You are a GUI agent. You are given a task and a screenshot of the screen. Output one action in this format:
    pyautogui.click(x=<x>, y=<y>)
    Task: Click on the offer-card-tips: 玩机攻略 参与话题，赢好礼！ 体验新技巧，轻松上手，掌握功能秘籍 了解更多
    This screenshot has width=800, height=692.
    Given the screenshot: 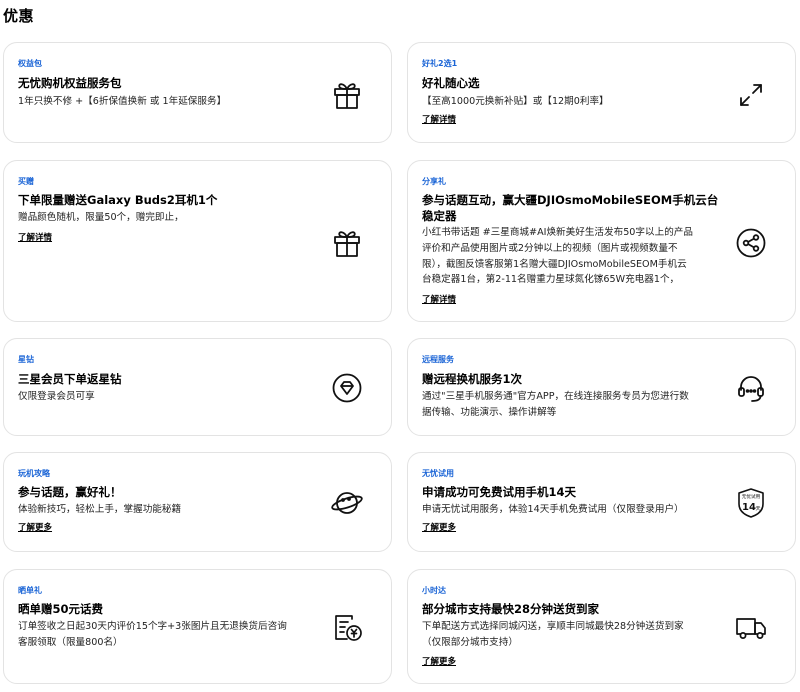 What is the action you would take?
    pyautogui.click(x=197, y=502)
    